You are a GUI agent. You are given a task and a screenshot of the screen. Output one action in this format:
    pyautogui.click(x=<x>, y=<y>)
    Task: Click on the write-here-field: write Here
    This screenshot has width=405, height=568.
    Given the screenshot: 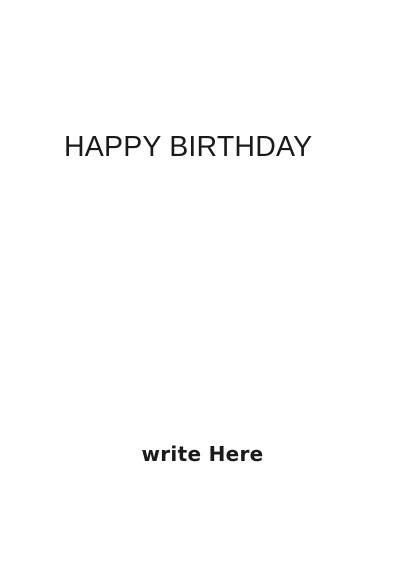 What is the action you would take?
    pyautogui.click(x=202, y=454)
    